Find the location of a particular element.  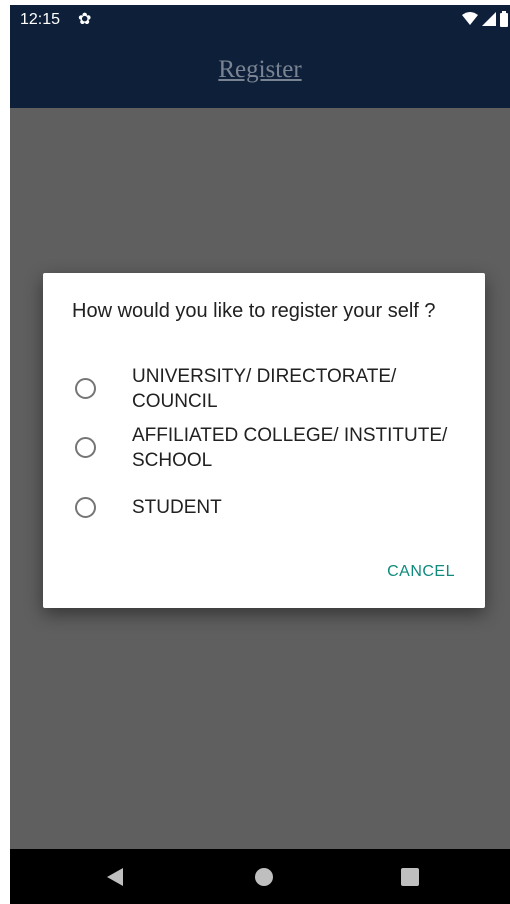

signal-icon is located at coordinates (489, 19).